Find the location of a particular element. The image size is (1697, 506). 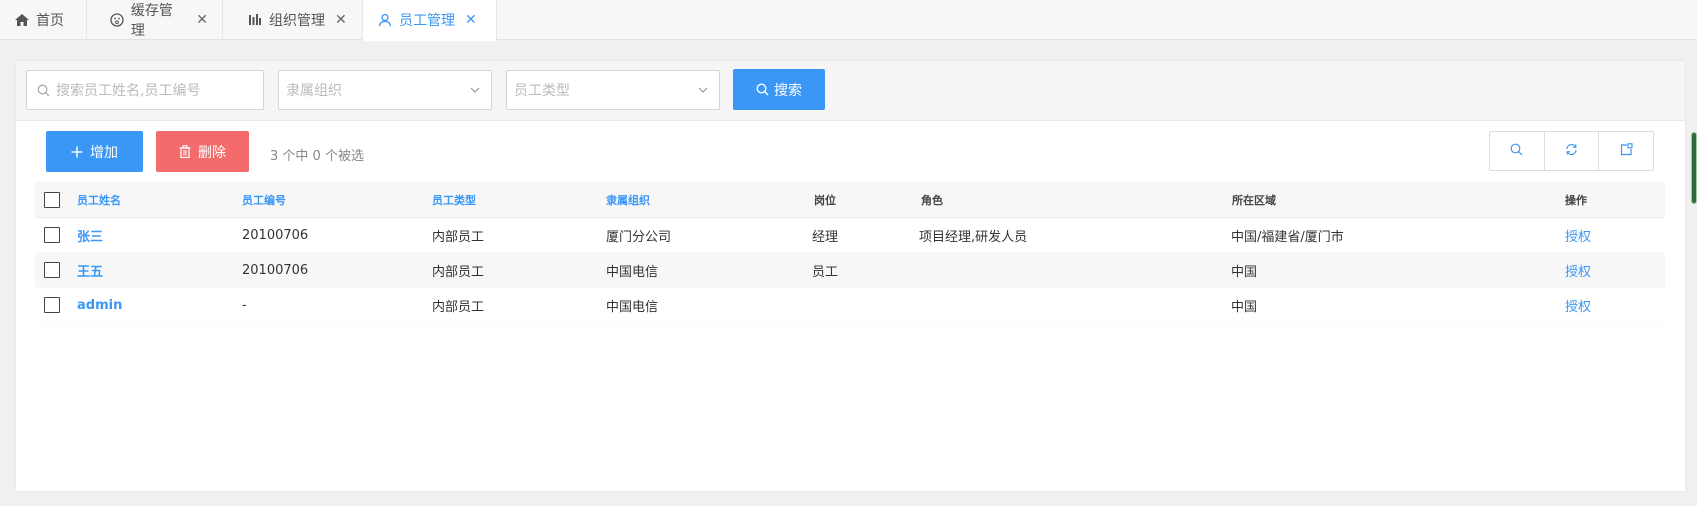

cell-region: 中国/福建省/厦门市 is located at coordinates (1287, 237).